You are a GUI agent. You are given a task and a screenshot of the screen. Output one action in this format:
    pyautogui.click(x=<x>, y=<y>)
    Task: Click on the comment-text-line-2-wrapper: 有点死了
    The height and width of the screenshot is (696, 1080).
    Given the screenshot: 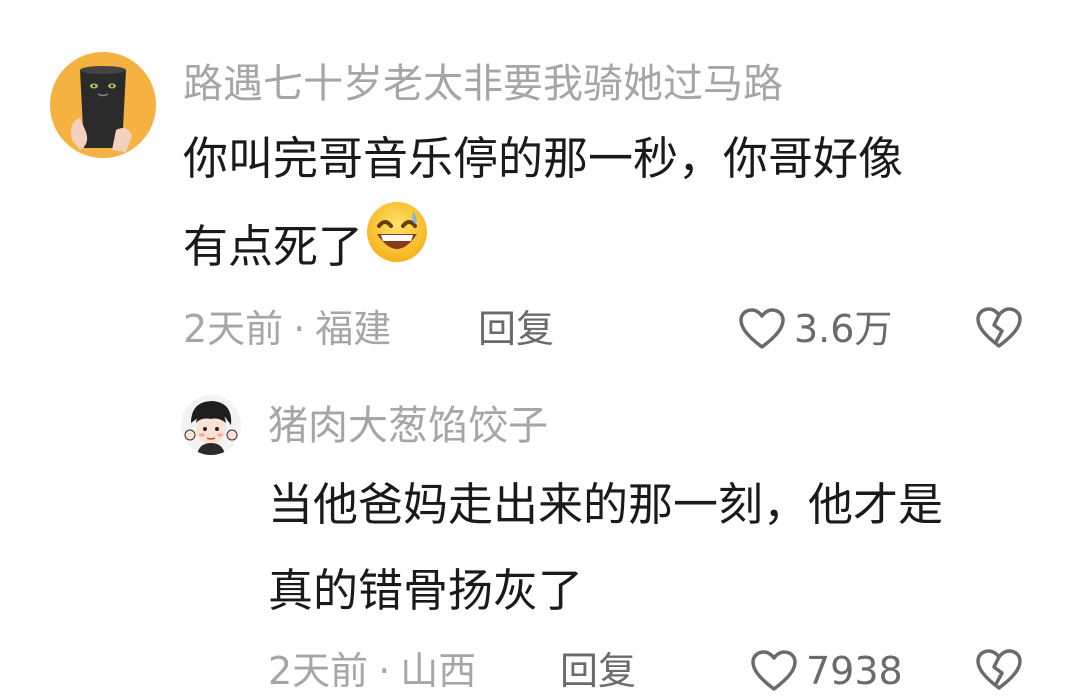 What is the action you would take?
    pyautogui.click(x=306, y=248)
    